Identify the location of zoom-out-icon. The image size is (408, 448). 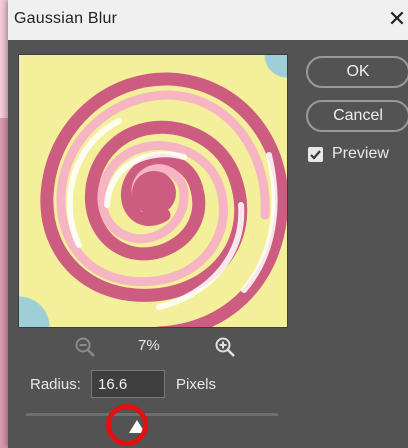
(85, 347).